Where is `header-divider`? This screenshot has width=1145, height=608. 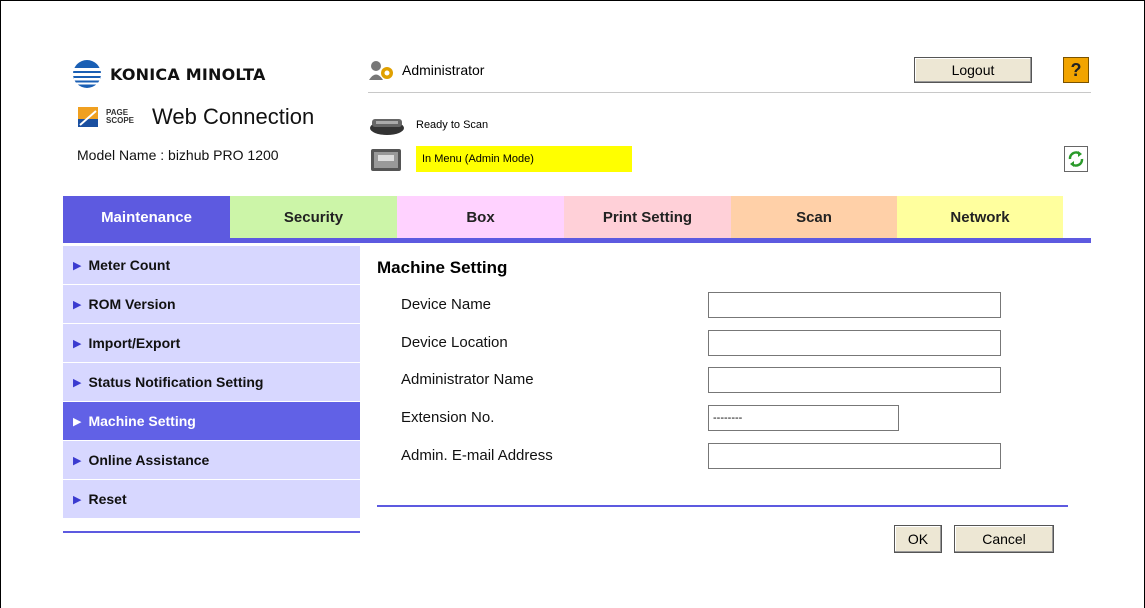 header-divider is located at coordinates (729, 92).